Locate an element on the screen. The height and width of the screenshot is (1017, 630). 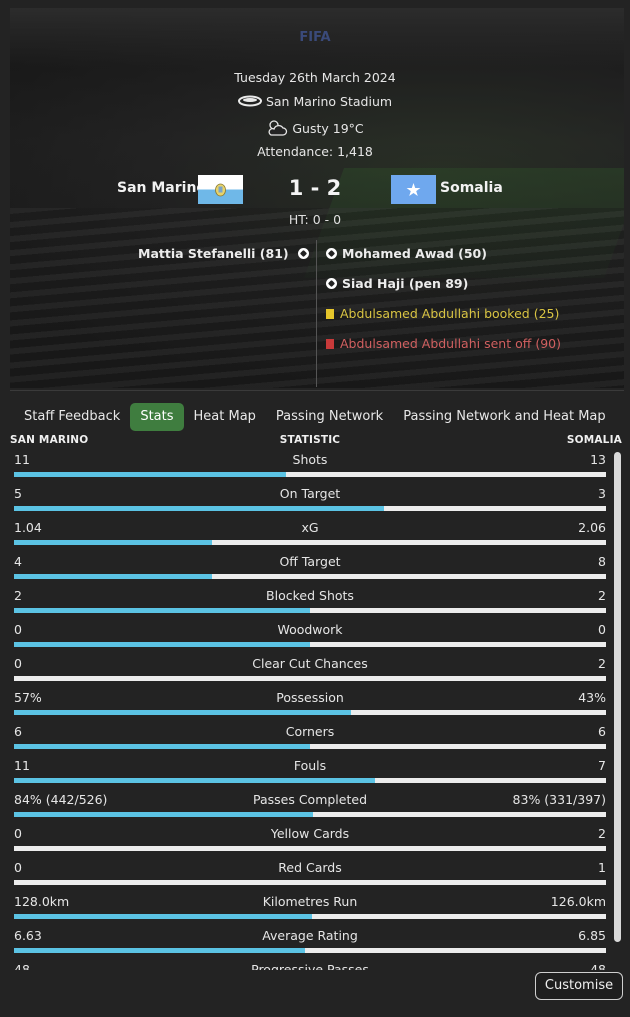
stat-row: 128.0km Kilometres Run 126.0km is located at coordinates (310, 911).